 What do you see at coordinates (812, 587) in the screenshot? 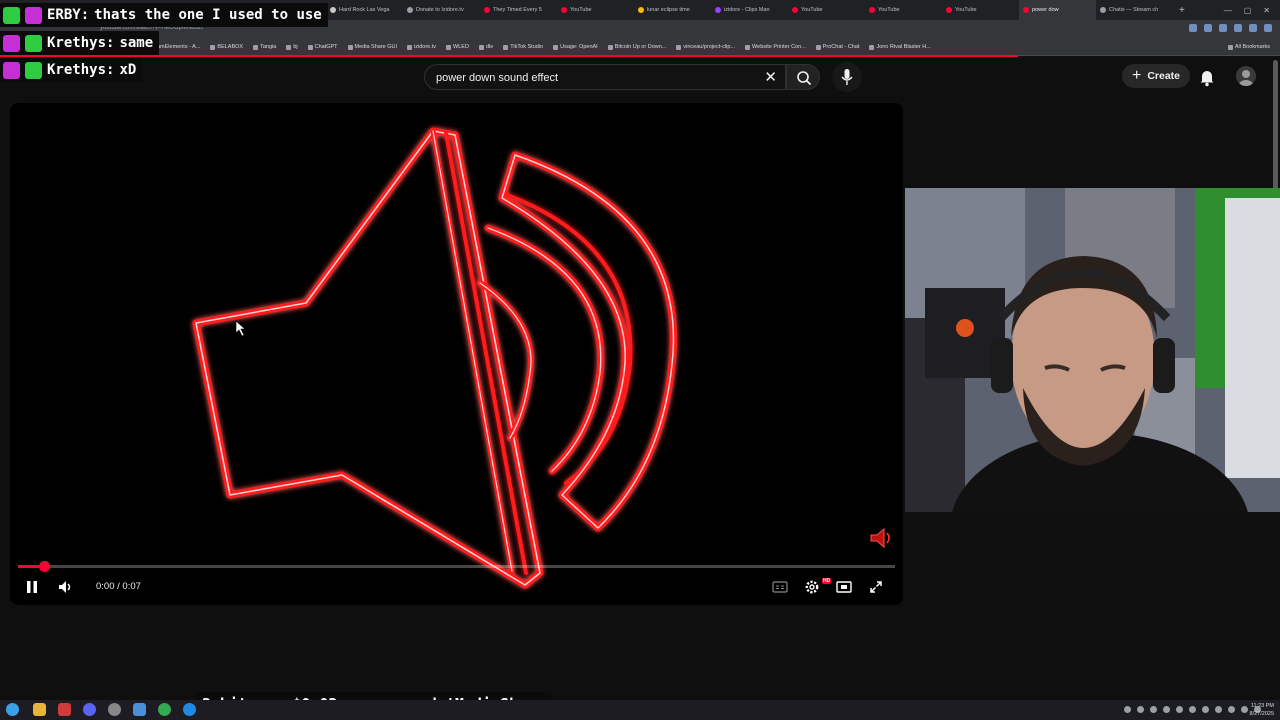
I see `settings-button` at bounding box center [812, 587].